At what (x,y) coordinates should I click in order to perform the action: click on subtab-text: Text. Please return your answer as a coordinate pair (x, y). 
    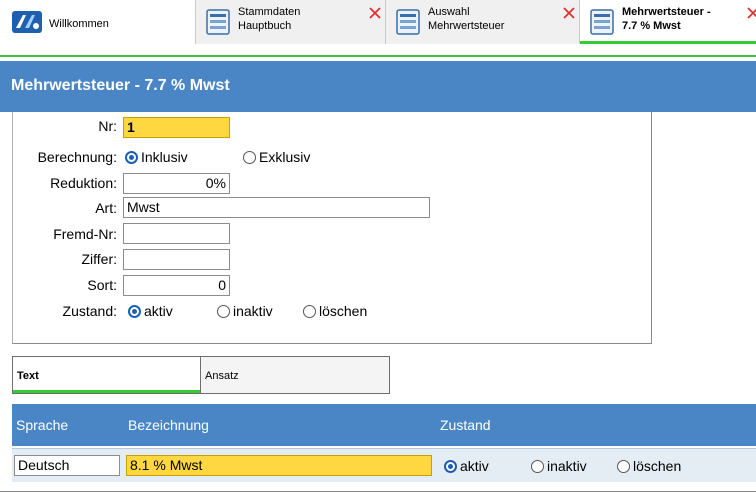
    Looking at the image, I should click on (106, 375).